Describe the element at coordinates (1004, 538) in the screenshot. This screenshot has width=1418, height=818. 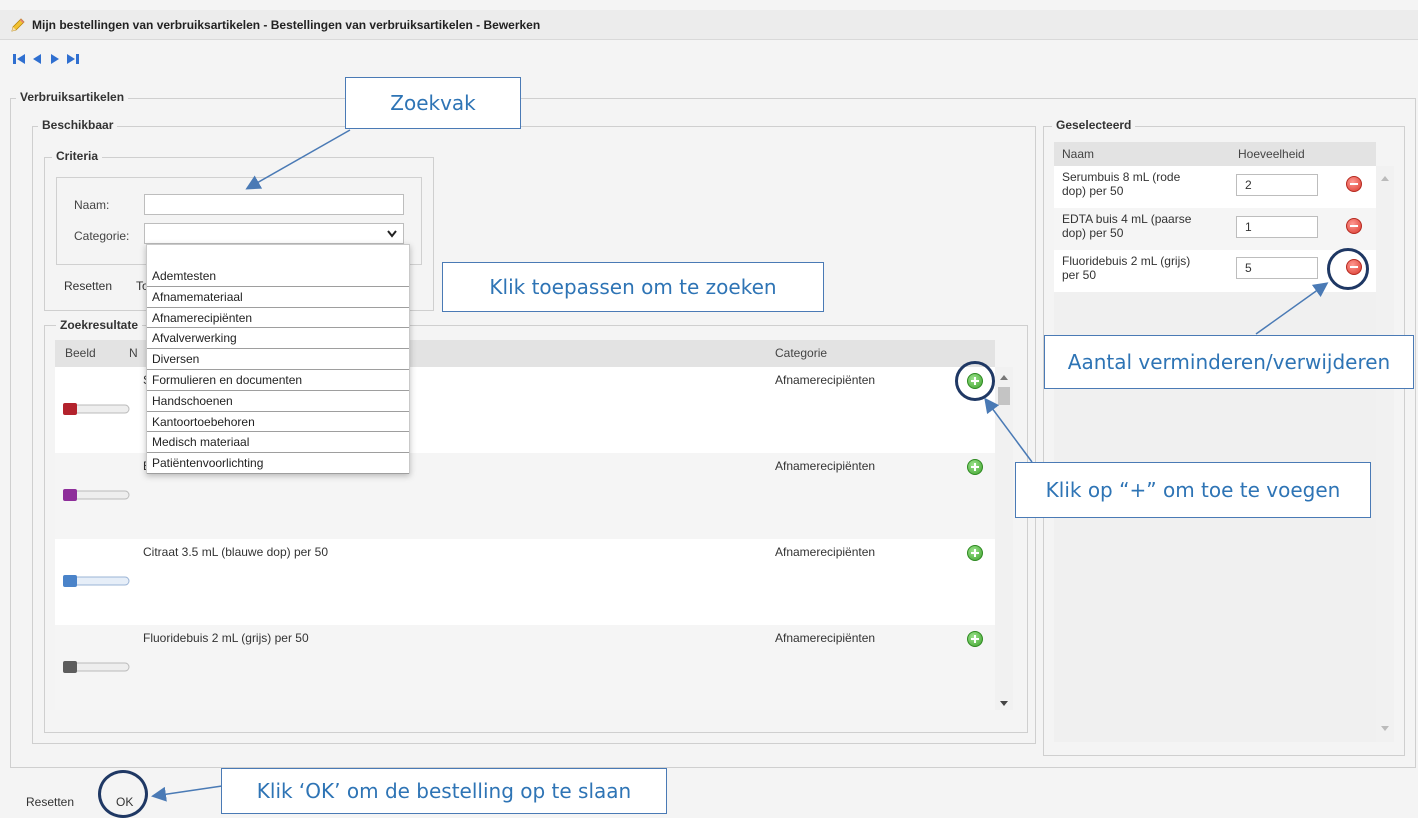
I see `results-scrollbar` at that location.